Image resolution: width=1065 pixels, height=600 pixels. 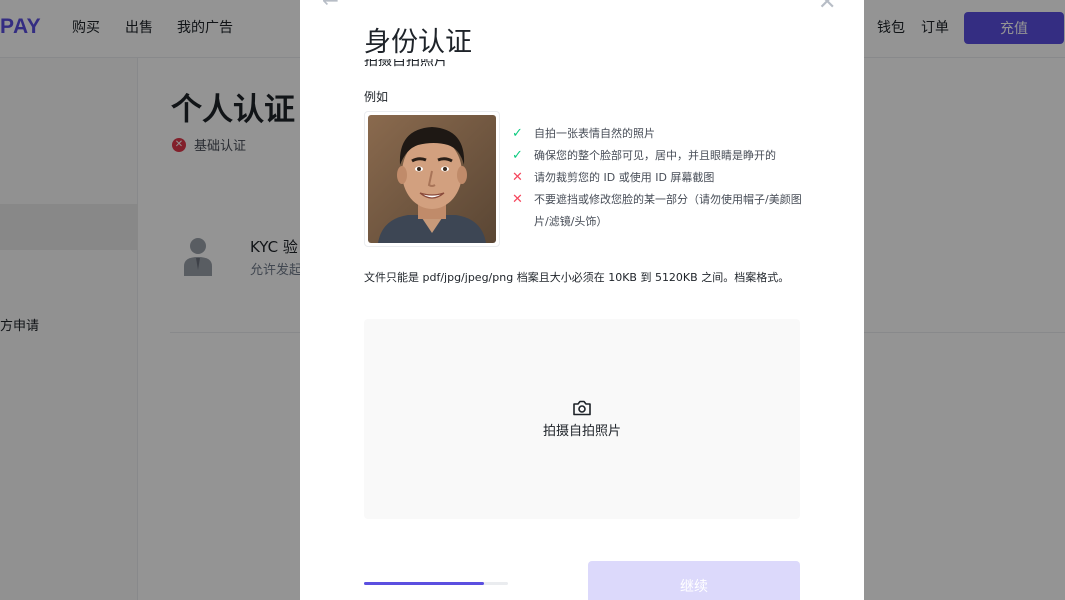 What do you see at coordinates (582, 407) in the screenshot?
I see `camera-icon` at bounding box center [582, 407].